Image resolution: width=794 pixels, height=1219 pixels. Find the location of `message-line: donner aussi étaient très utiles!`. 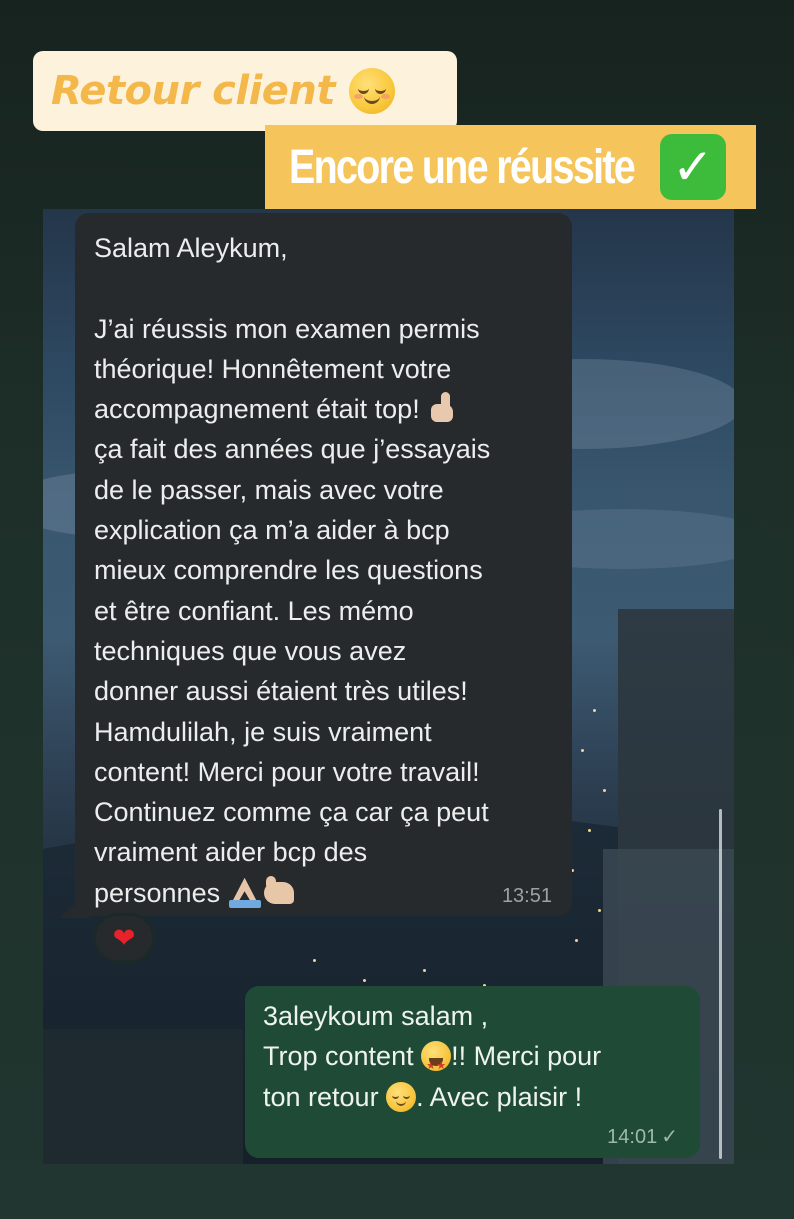

message-line: donner aussi étaient très utiles! is located at coordinates (281, 691).